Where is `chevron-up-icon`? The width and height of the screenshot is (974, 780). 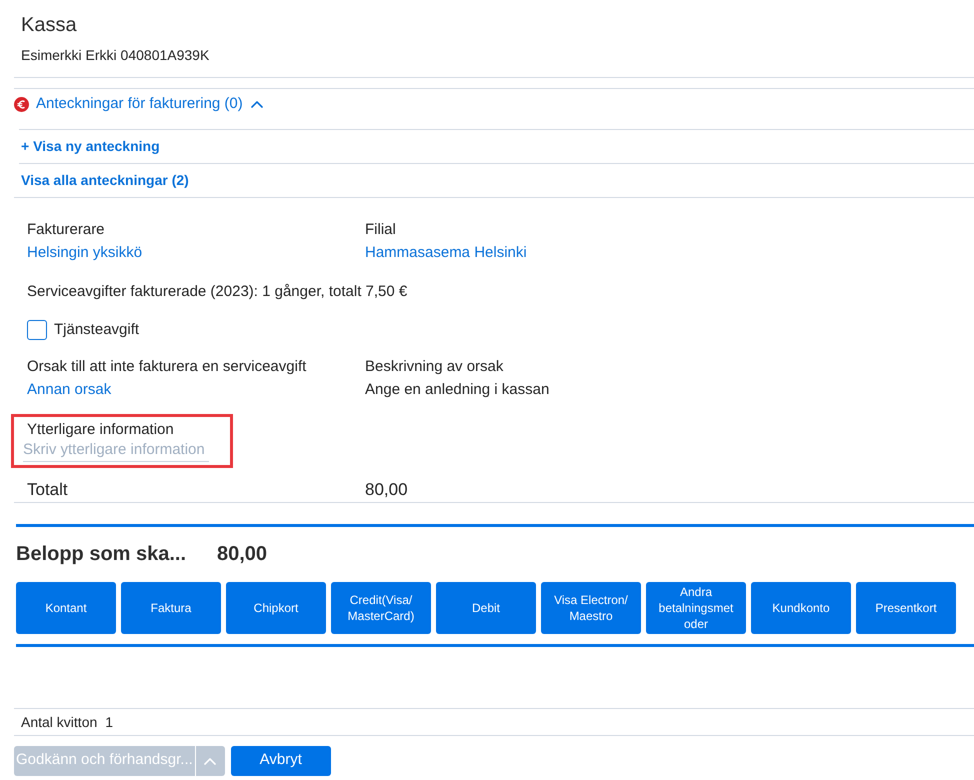 chevron-up-icon is located at coordinates (210, 760).